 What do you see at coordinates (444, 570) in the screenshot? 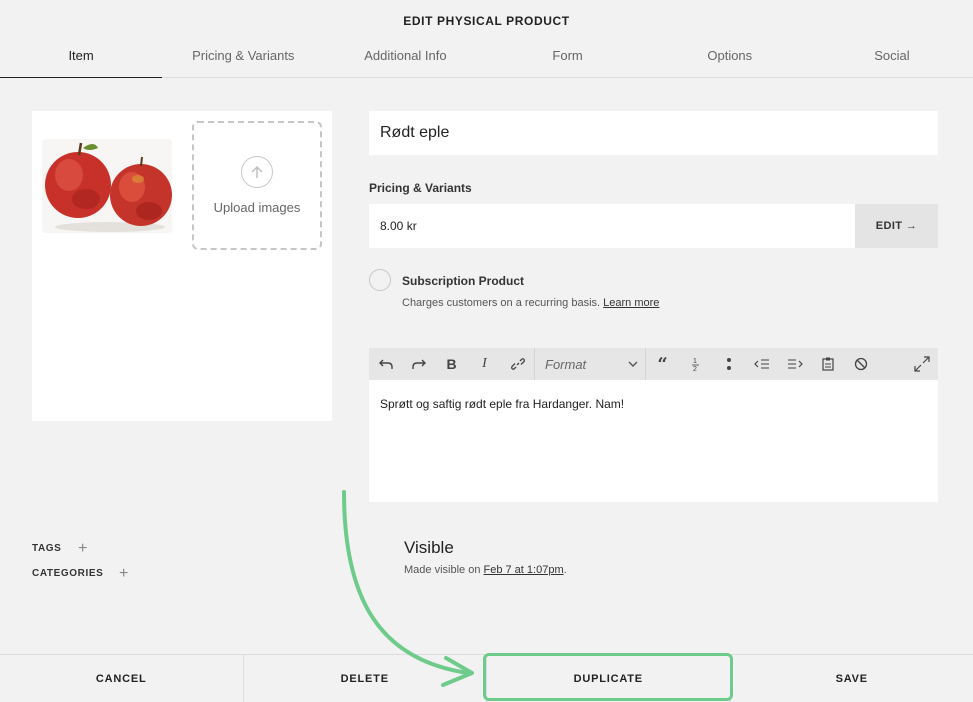
I see `visibility-desc-prefix: Made visible on` at bounding box center [444, 570].